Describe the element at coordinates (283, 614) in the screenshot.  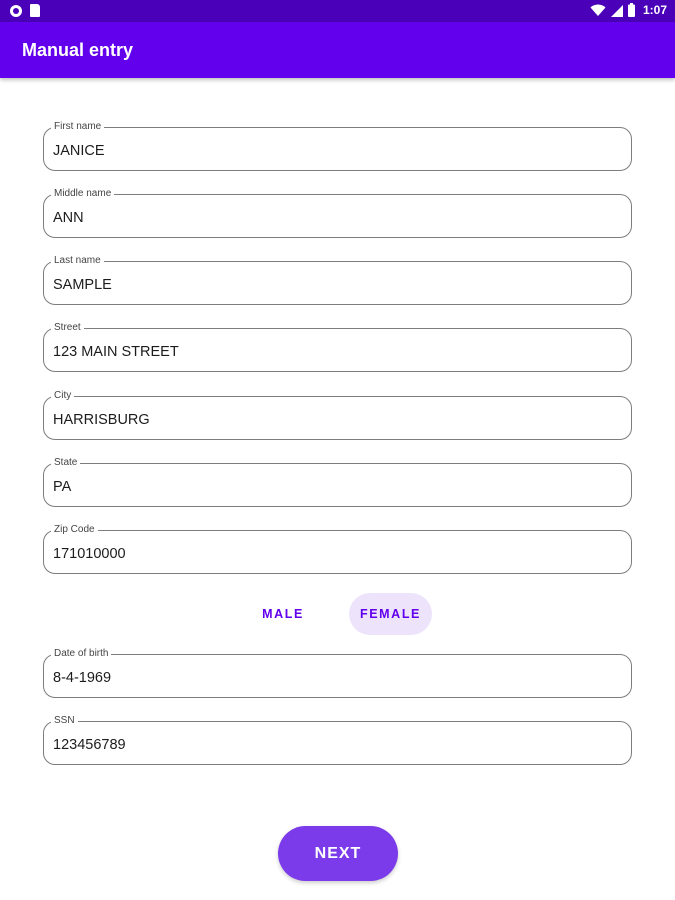
I see `male-toggle-button: MALE` at that location.